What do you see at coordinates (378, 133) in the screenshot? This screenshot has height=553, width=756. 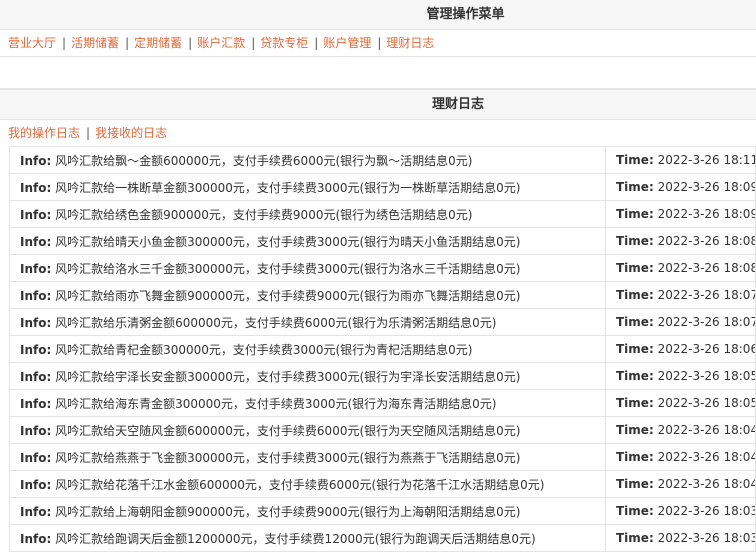 I see `log-subnav: 我的操作日志 | 我接收的日志` at bounding box center [378, 133].